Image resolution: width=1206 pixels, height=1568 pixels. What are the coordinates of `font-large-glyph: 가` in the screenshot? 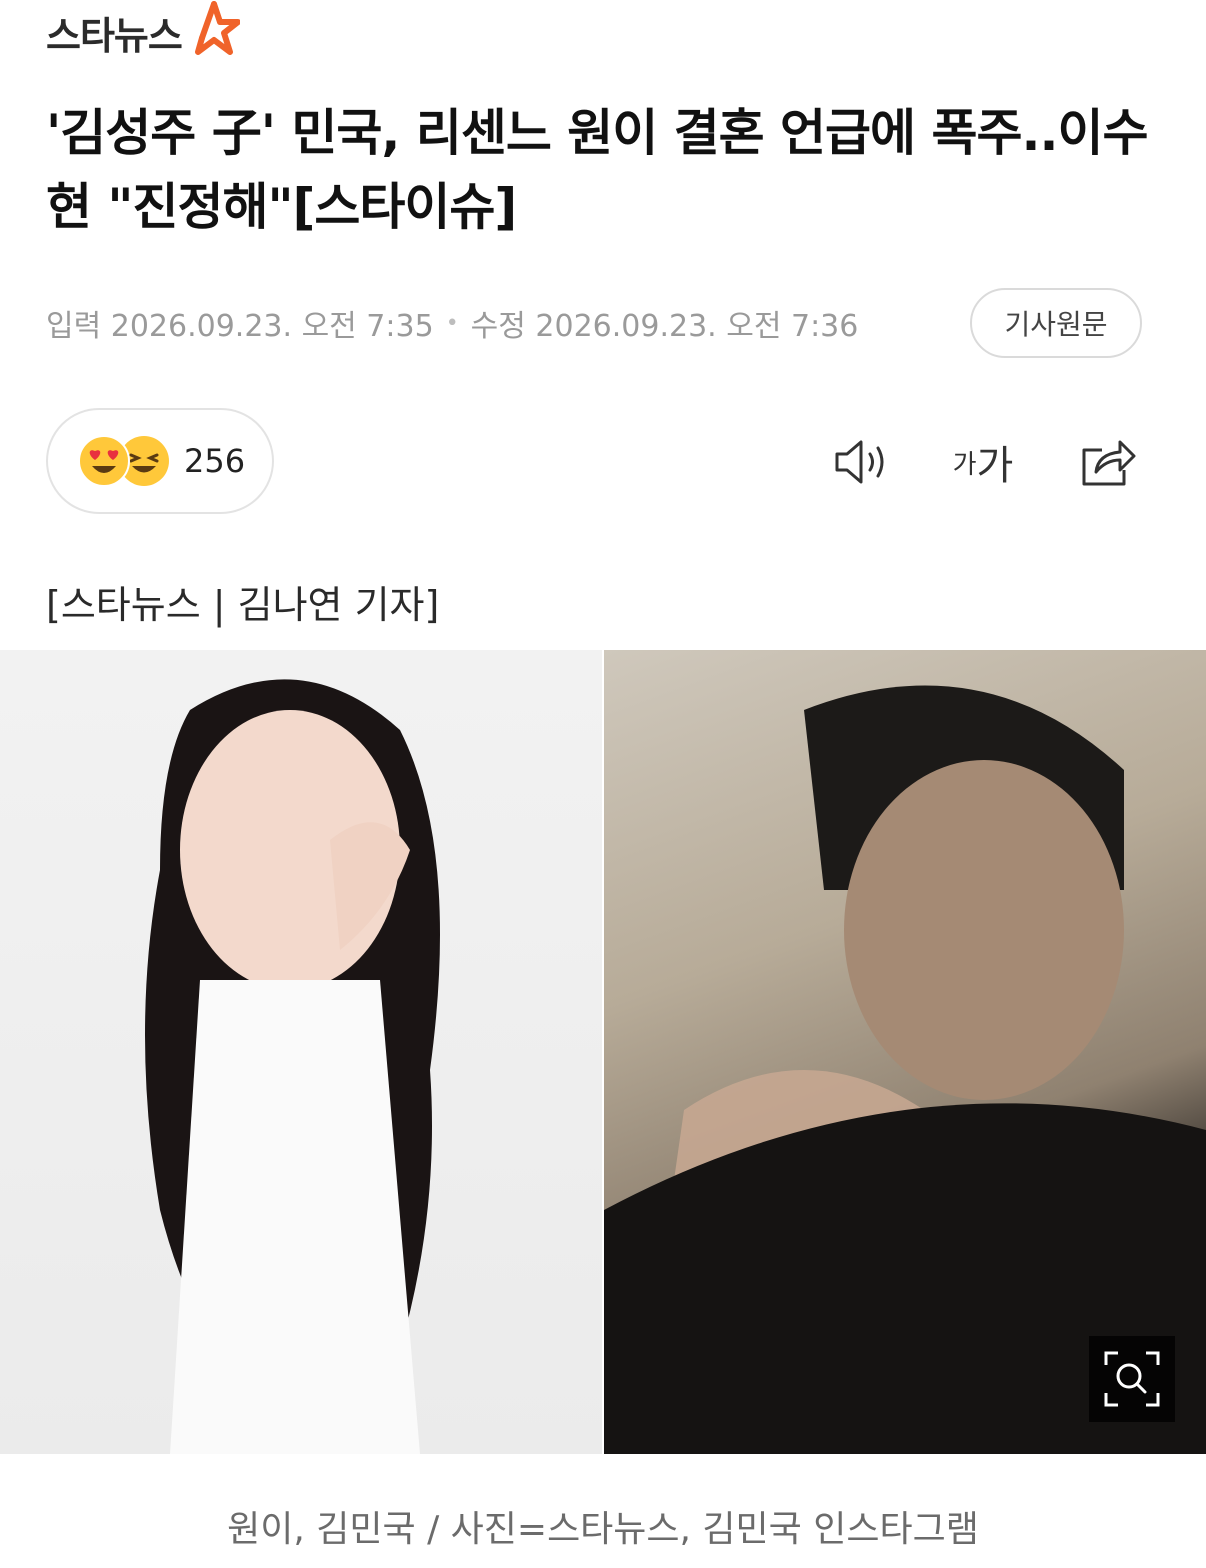 It's located at (995, 466).